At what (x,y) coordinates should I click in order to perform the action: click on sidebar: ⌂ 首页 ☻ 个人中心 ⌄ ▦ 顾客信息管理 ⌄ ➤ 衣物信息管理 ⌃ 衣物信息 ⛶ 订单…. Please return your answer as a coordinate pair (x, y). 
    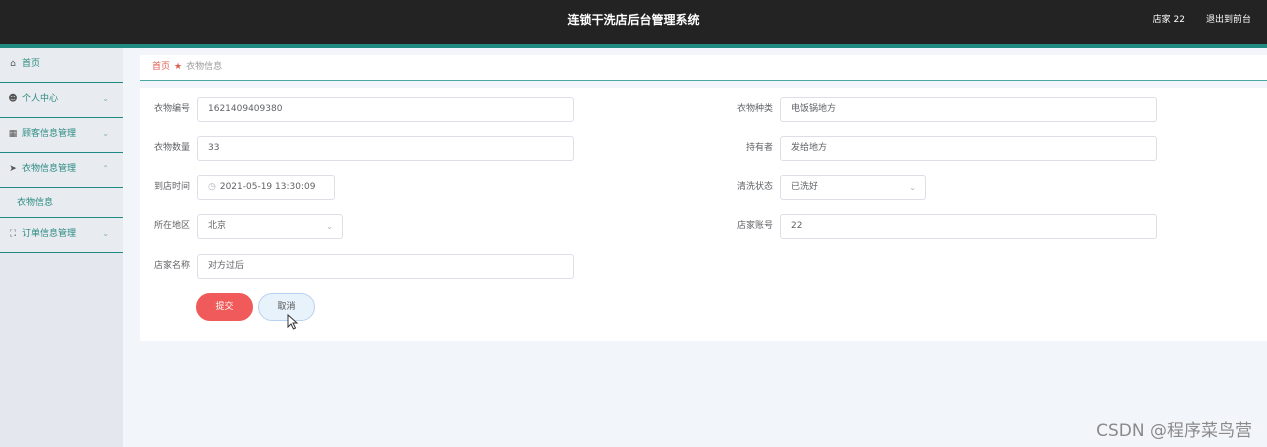
    Looking at the image, I should click on (61, 247).